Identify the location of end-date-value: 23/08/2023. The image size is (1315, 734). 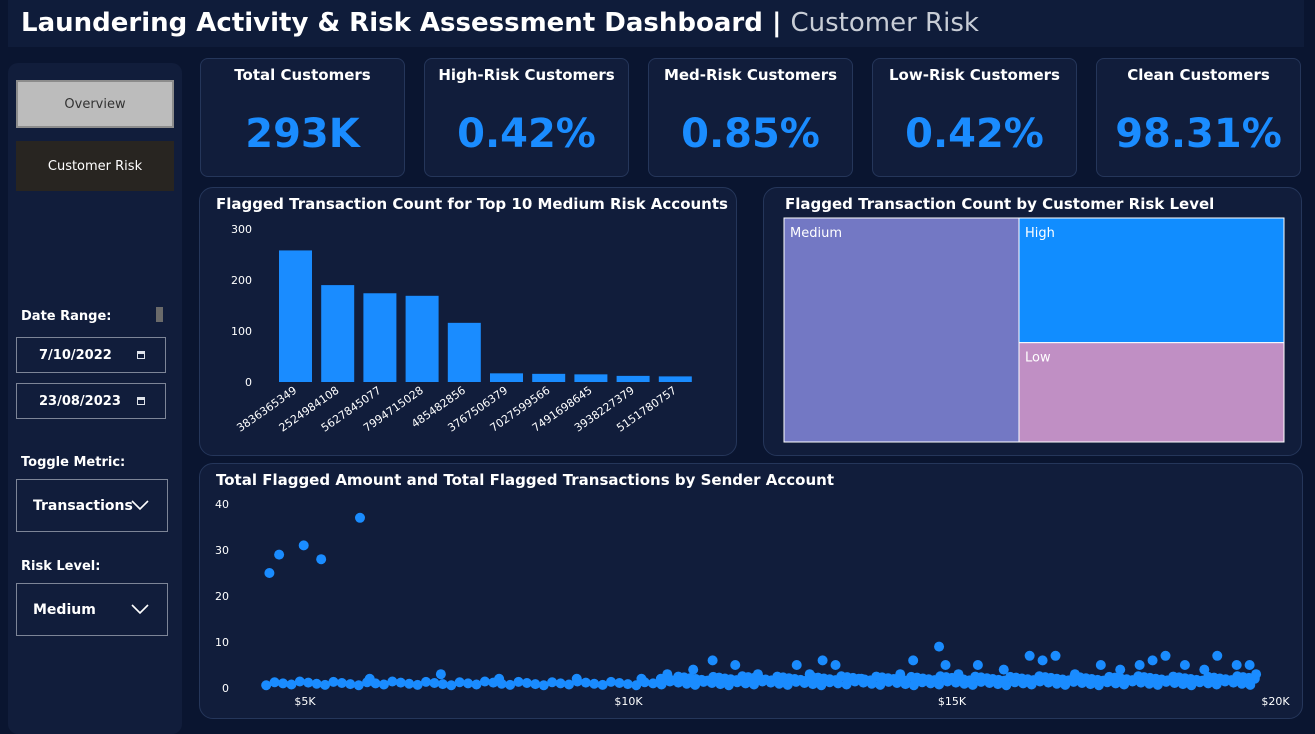
(80, 401).